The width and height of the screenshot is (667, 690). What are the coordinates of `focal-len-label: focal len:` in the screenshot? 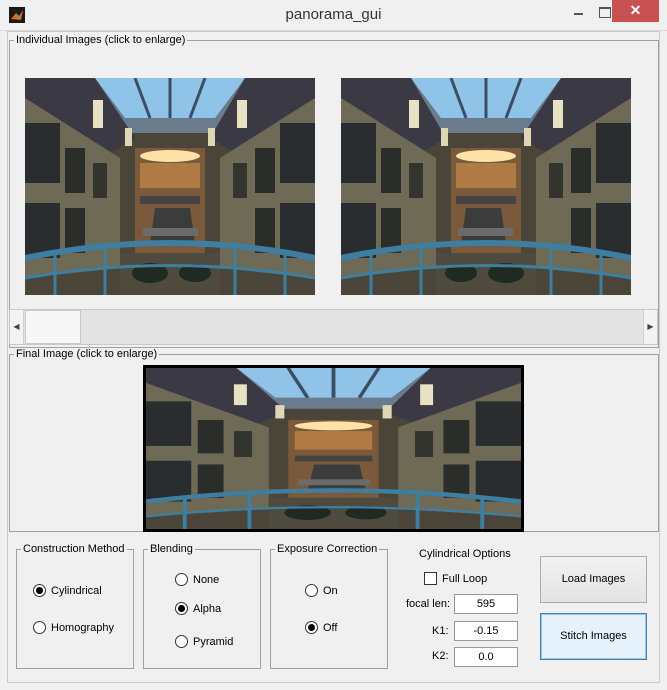 It's located at (428, 604).